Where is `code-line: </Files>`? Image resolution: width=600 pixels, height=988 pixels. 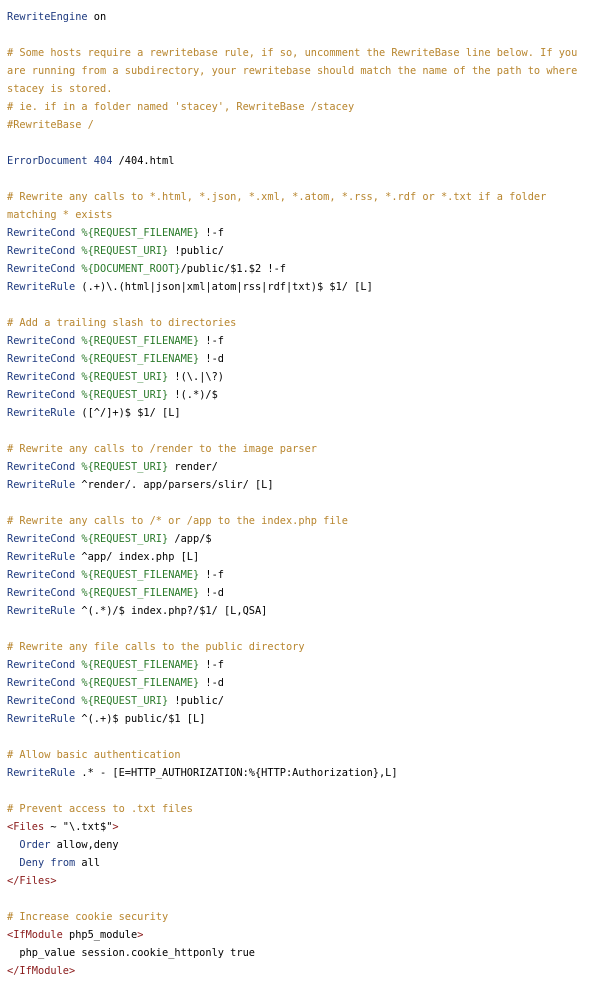 code-line: </Files> is located at coordinates (300, 881).